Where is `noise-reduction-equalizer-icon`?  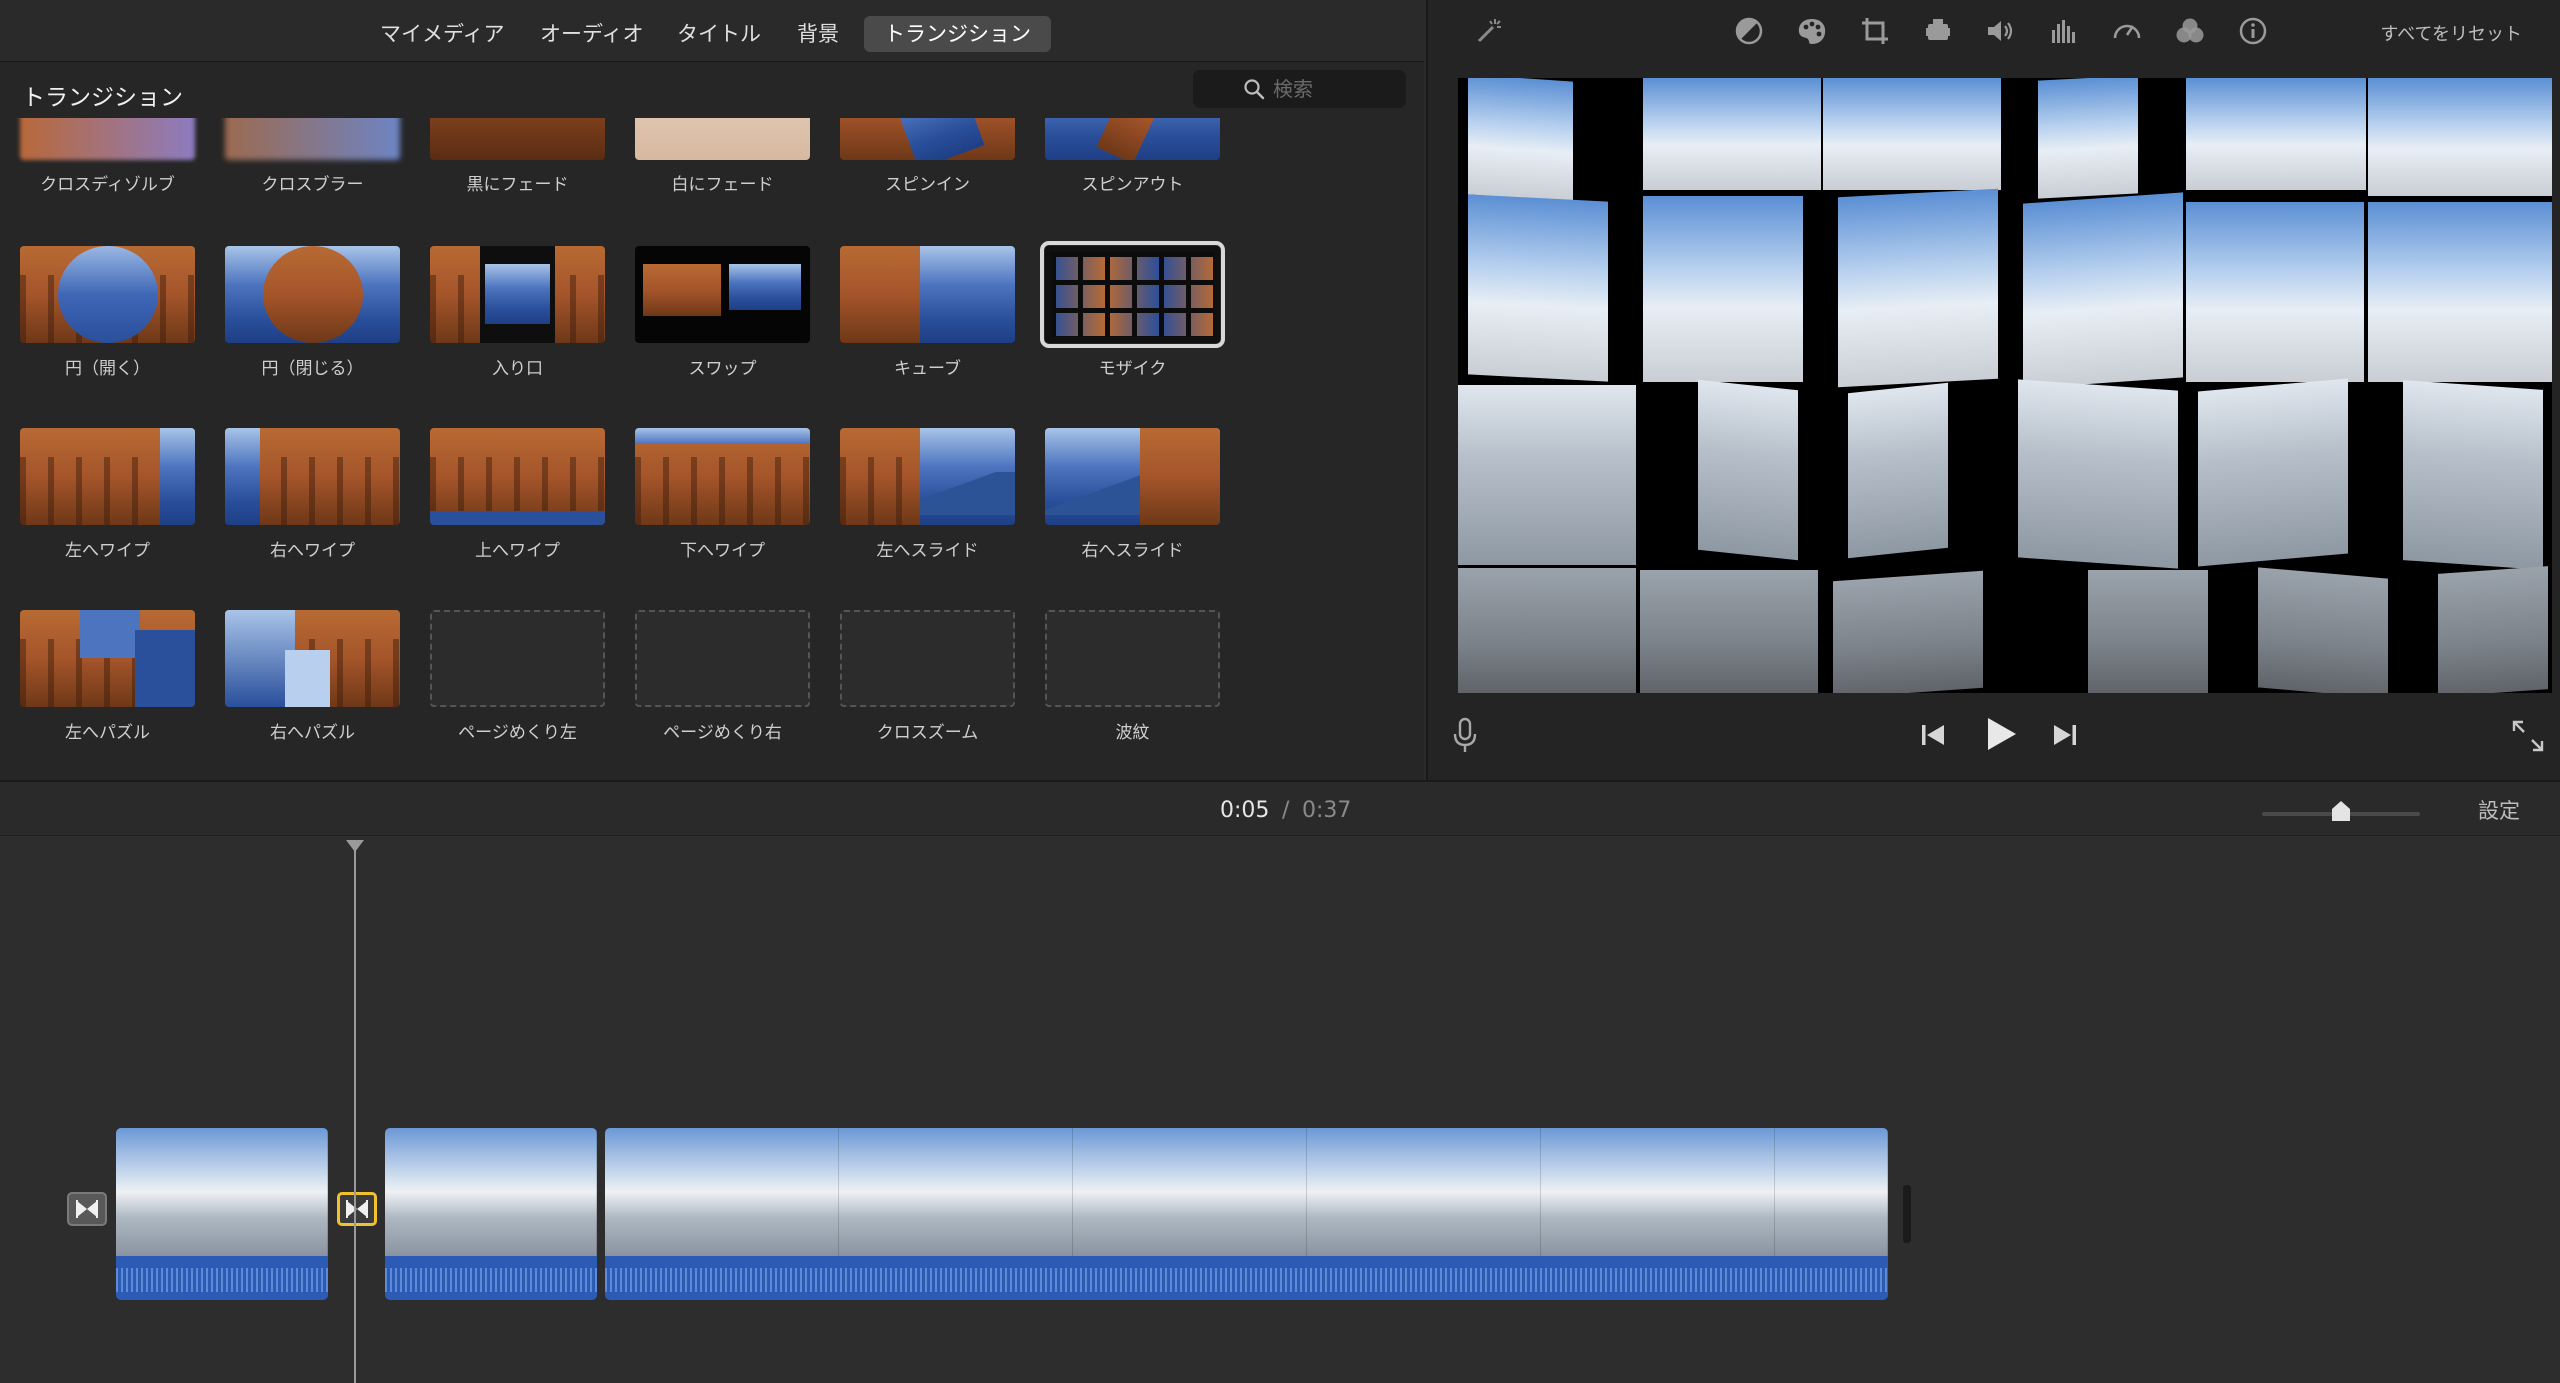 noise-reduction-equalizer-icon is located at coordinates (2064, 31).